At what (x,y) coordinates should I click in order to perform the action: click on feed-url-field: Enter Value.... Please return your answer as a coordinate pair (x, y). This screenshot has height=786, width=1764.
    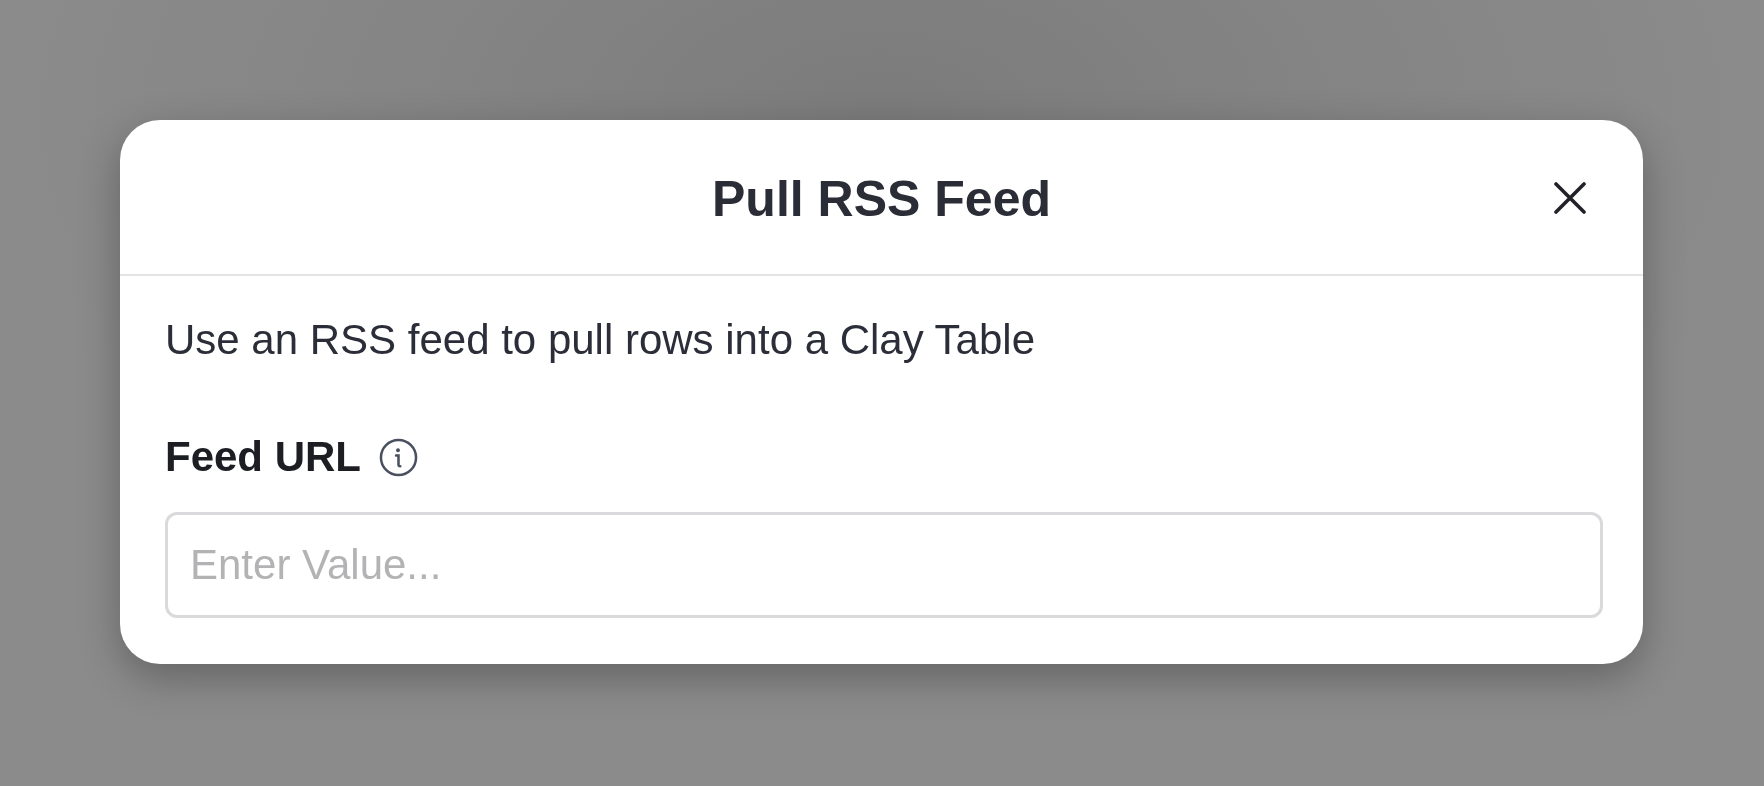
    Looking at the image, I should click on (884, 565).